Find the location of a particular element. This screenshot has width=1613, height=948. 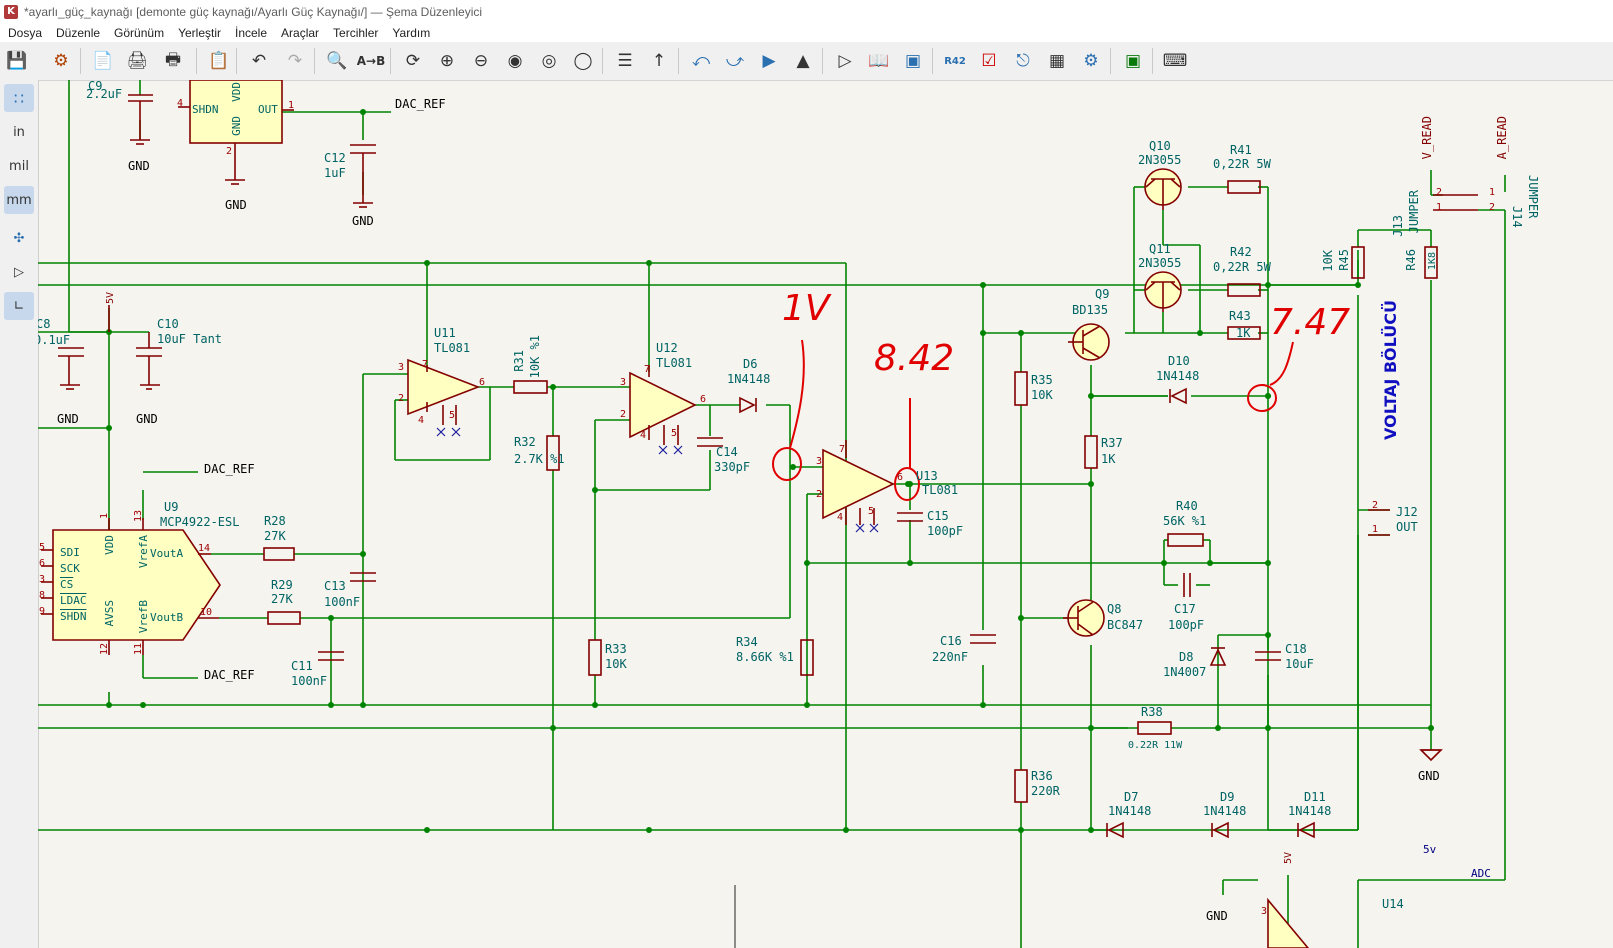

symbol-browser-icon: 📖 is located at coordinates (879, 61).